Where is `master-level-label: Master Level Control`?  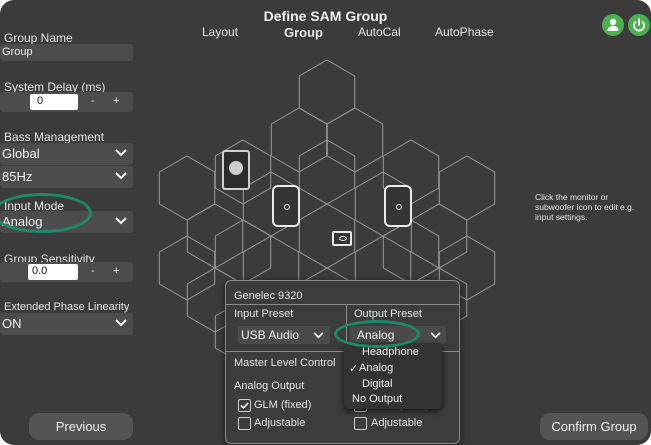 master-level-label: Master Level Control is located at coordinates (285, 363).